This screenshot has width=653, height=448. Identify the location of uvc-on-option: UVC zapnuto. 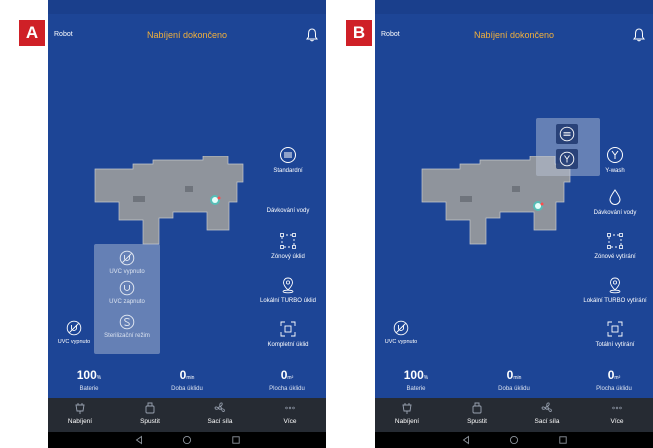
(127, 292).